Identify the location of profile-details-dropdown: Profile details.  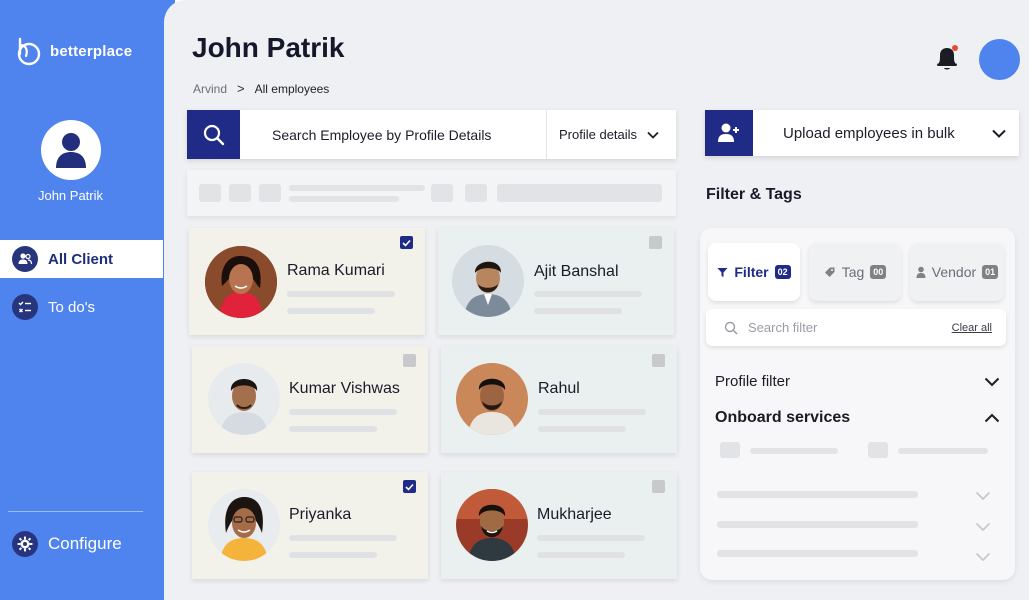
(611, 134).